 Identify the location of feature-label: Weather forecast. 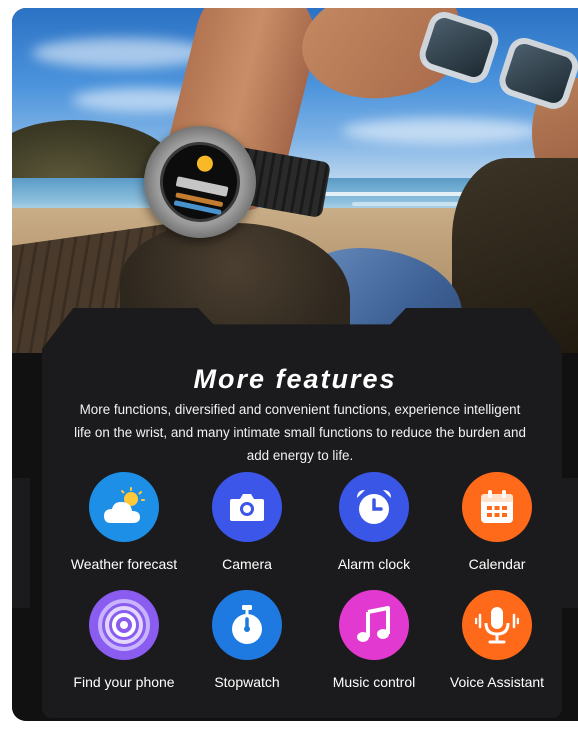
(124, 564).